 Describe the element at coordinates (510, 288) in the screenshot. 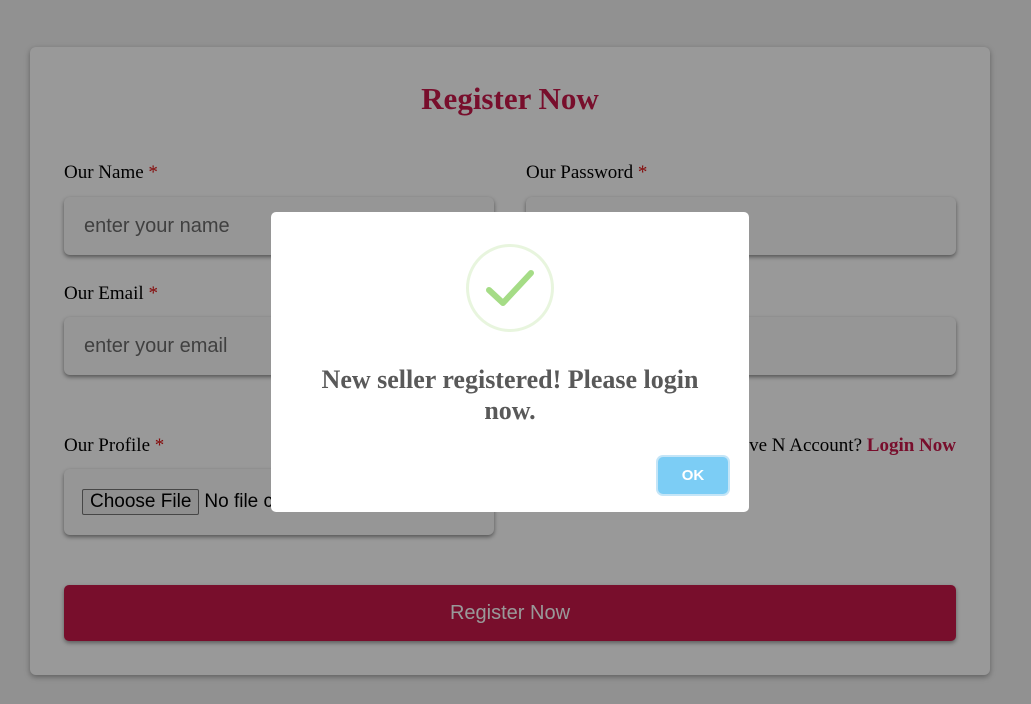

I see `success-check-icon` at that location.